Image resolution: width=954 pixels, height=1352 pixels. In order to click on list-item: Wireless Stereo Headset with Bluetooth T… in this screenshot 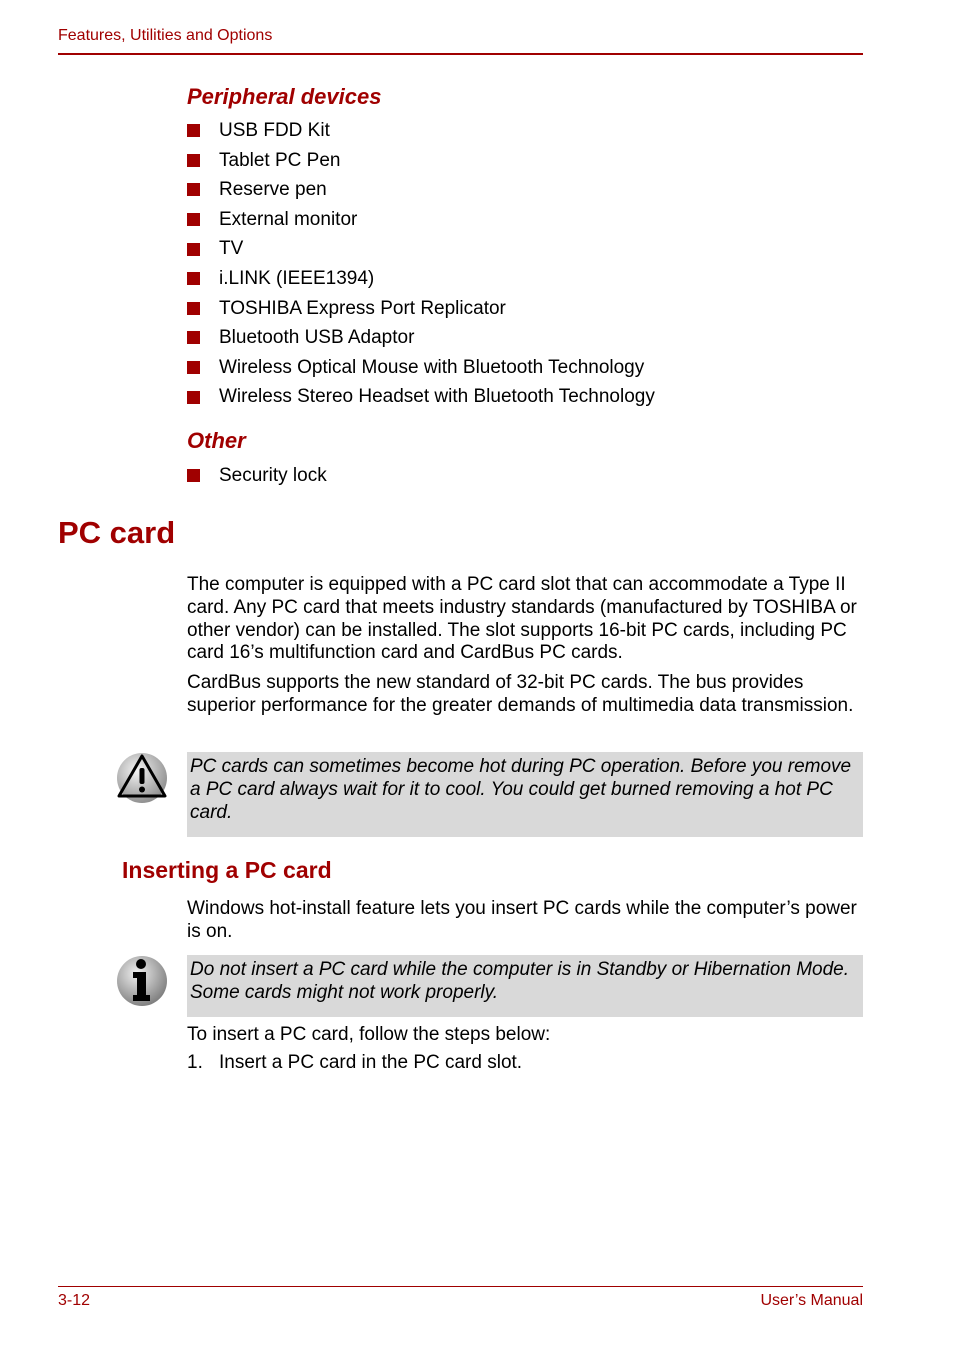, I will do `click(421, 397)`.